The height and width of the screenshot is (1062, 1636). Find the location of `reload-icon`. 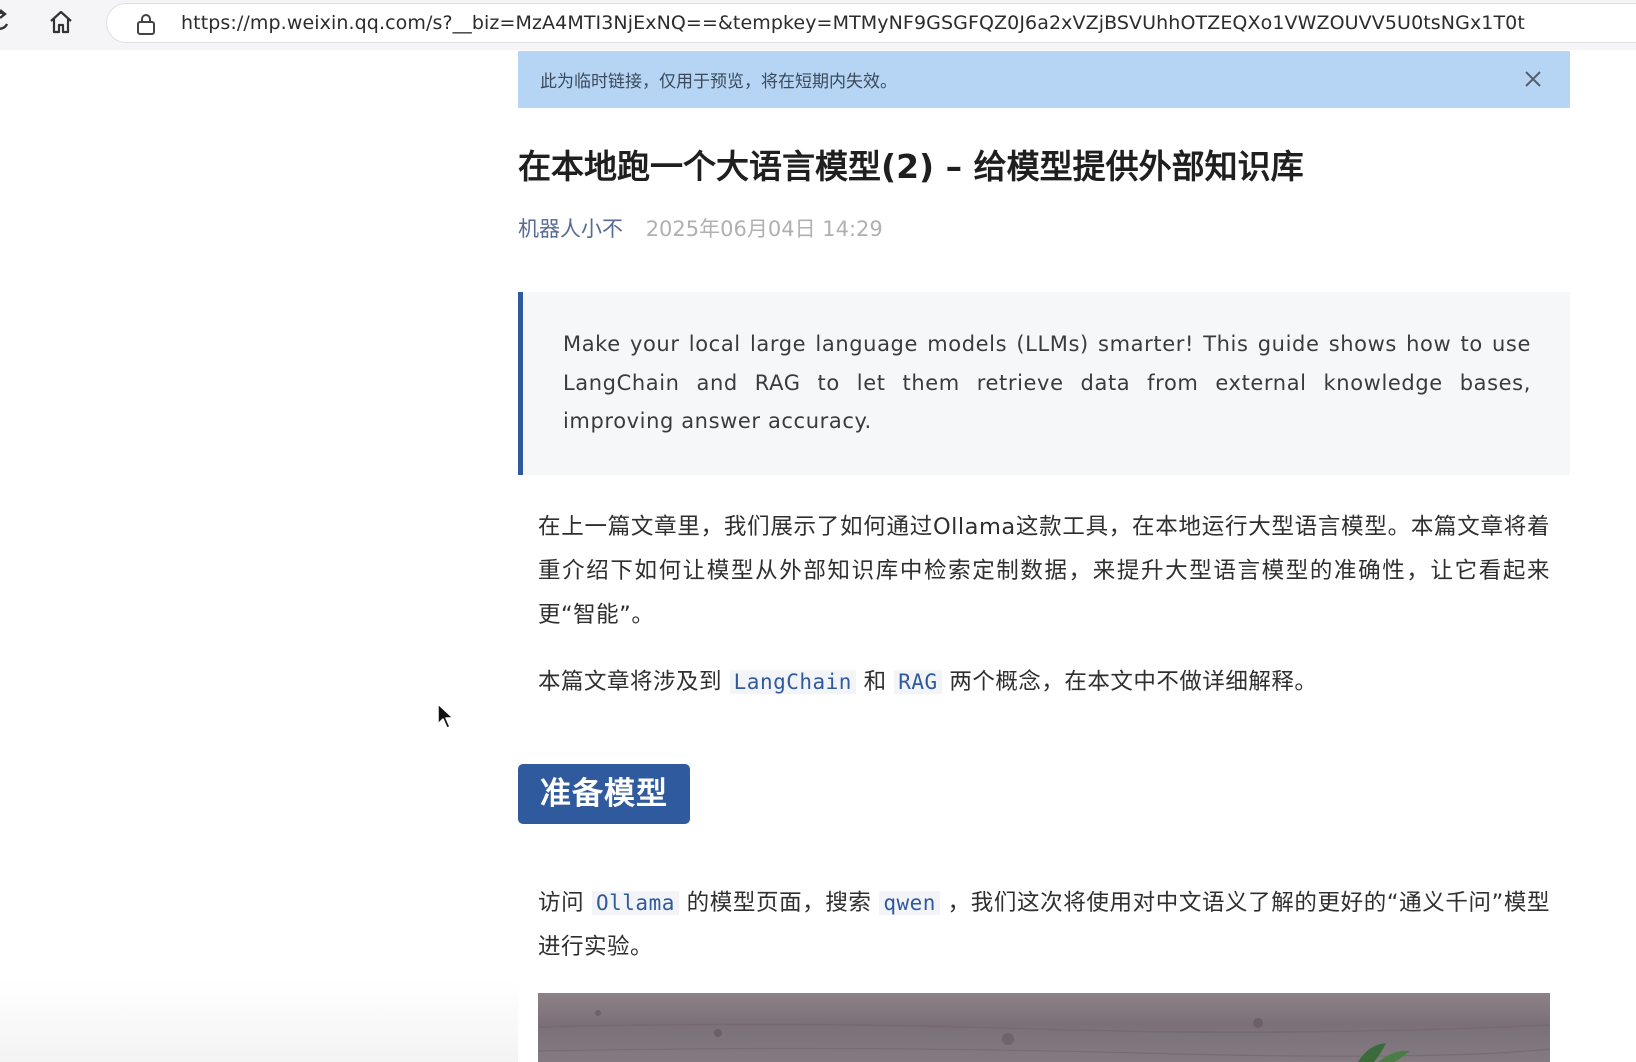

reload-icon is located at coordinates (6, 22).